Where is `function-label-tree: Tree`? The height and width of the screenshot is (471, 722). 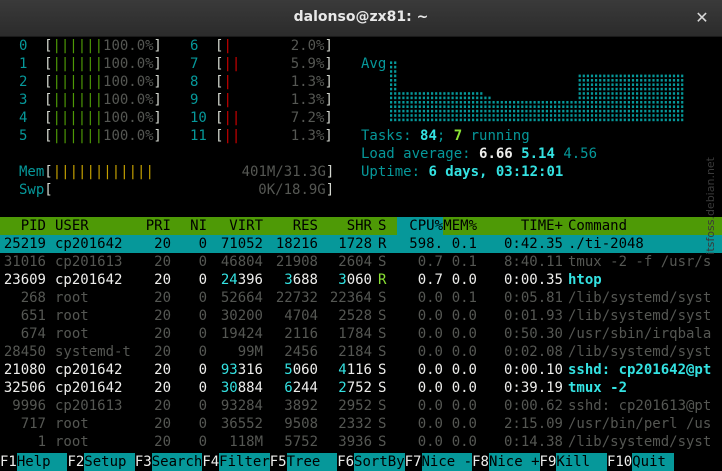
function-label-tree: Tree is located at coordinates (312, 462).